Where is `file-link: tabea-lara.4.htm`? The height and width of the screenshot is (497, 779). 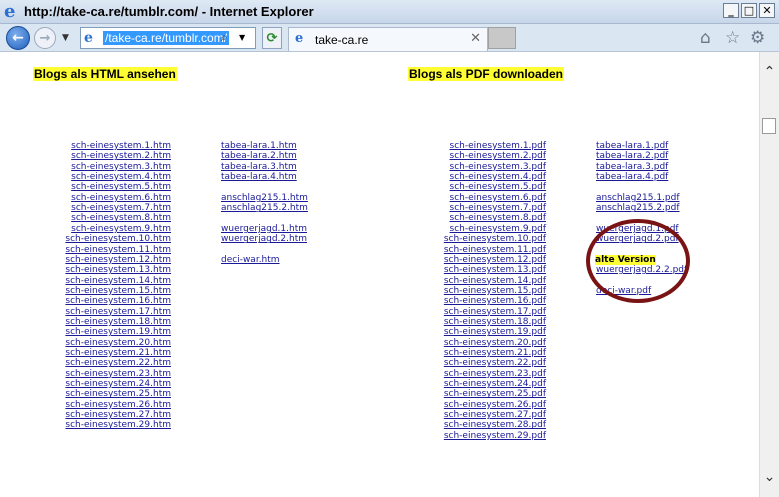
file-link: tabea-lara.4.htm is located at coordinates (259, 177).